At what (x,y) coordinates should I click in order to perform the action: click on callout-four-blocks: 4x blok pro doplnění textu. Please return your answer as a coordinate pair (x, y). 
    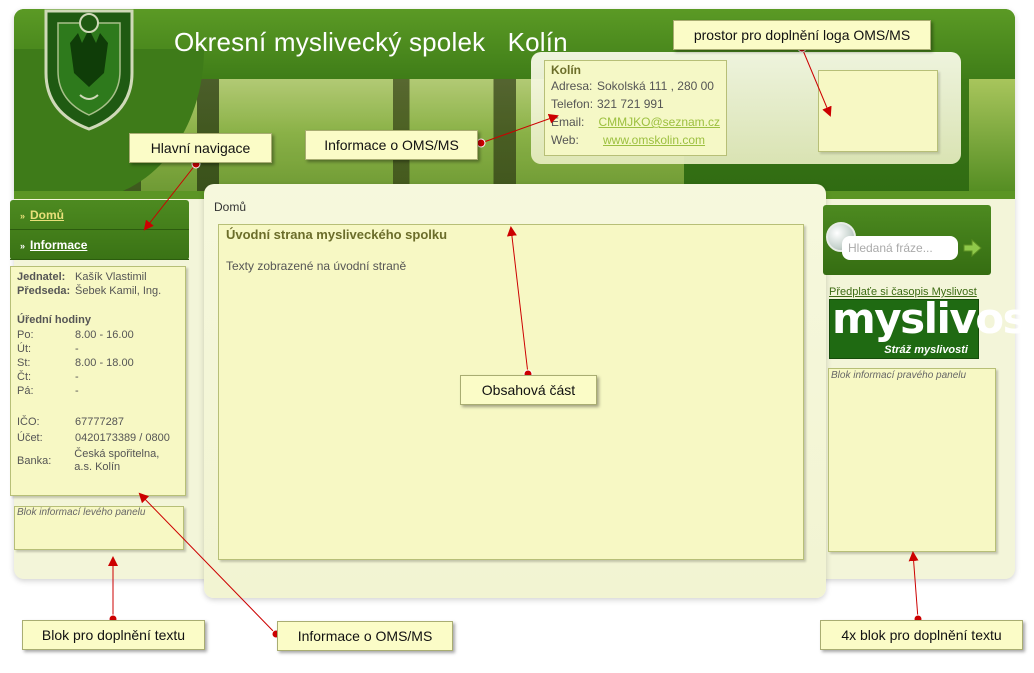
    Looking at the image, I should click on (921, 635).